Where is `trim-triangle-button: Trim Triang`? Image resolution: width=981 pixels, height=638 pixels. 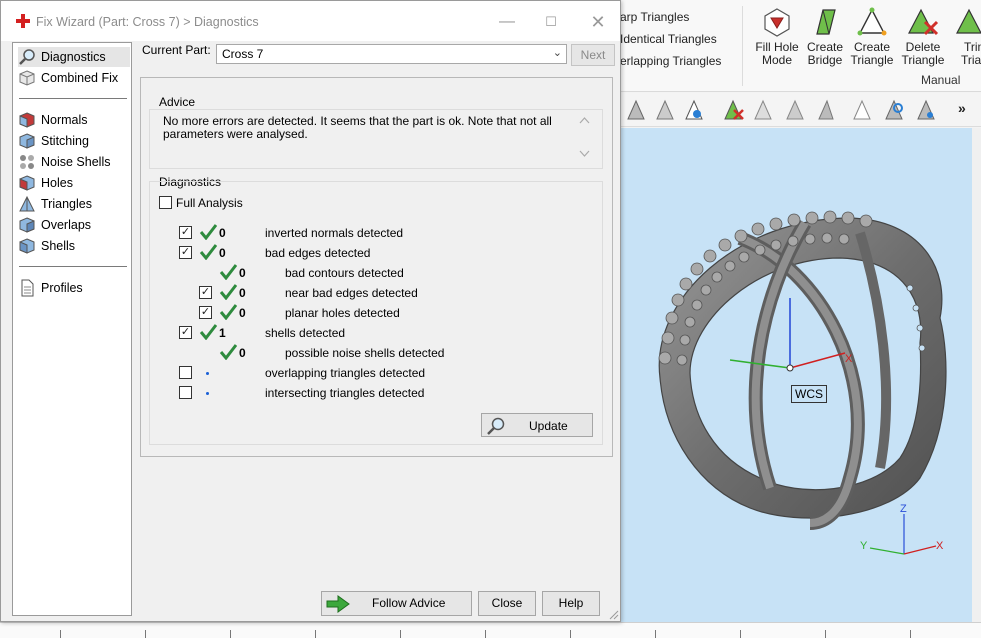 trim-triangle-button: Trim Triang is located at coordinates (965, 36).